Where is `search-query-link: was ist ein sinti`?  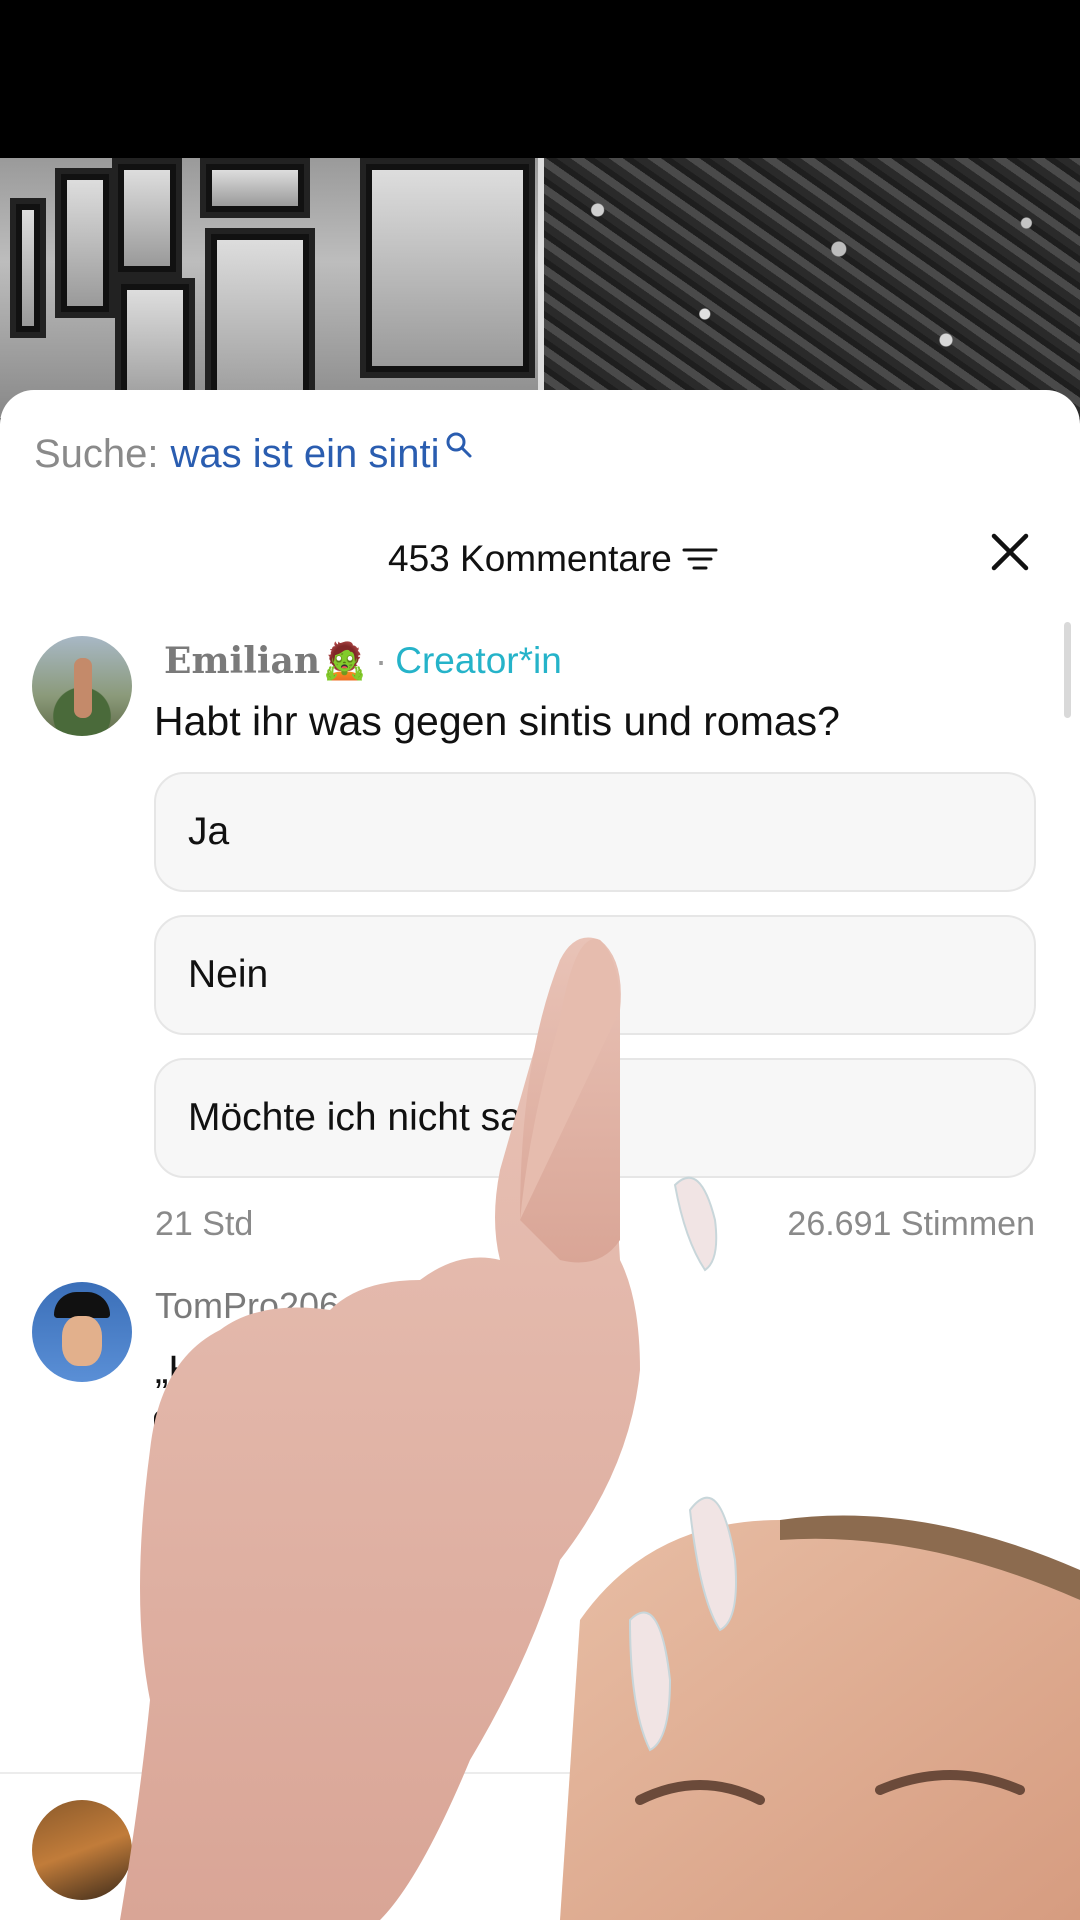
search-query-link: was ist ein sinti is located at coordinates (305, 454).